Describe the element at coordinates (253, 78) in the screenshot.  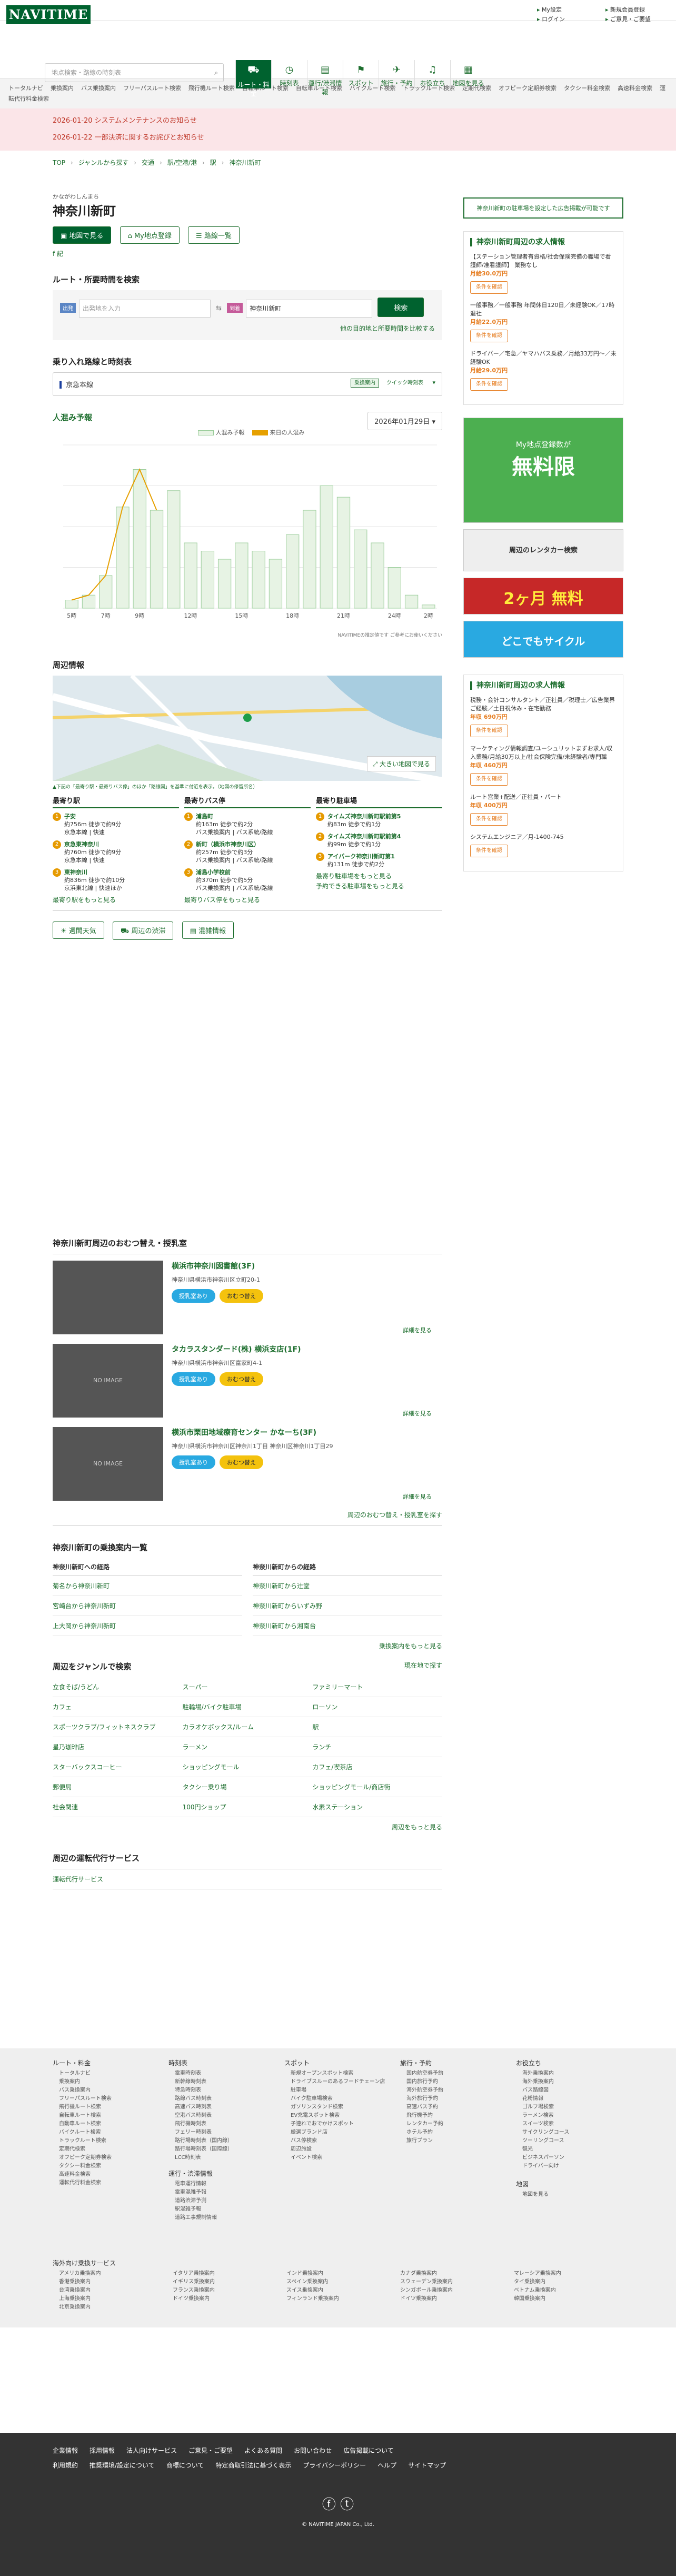
I see `nav-route: ⛟ ルート・料金` at that location.